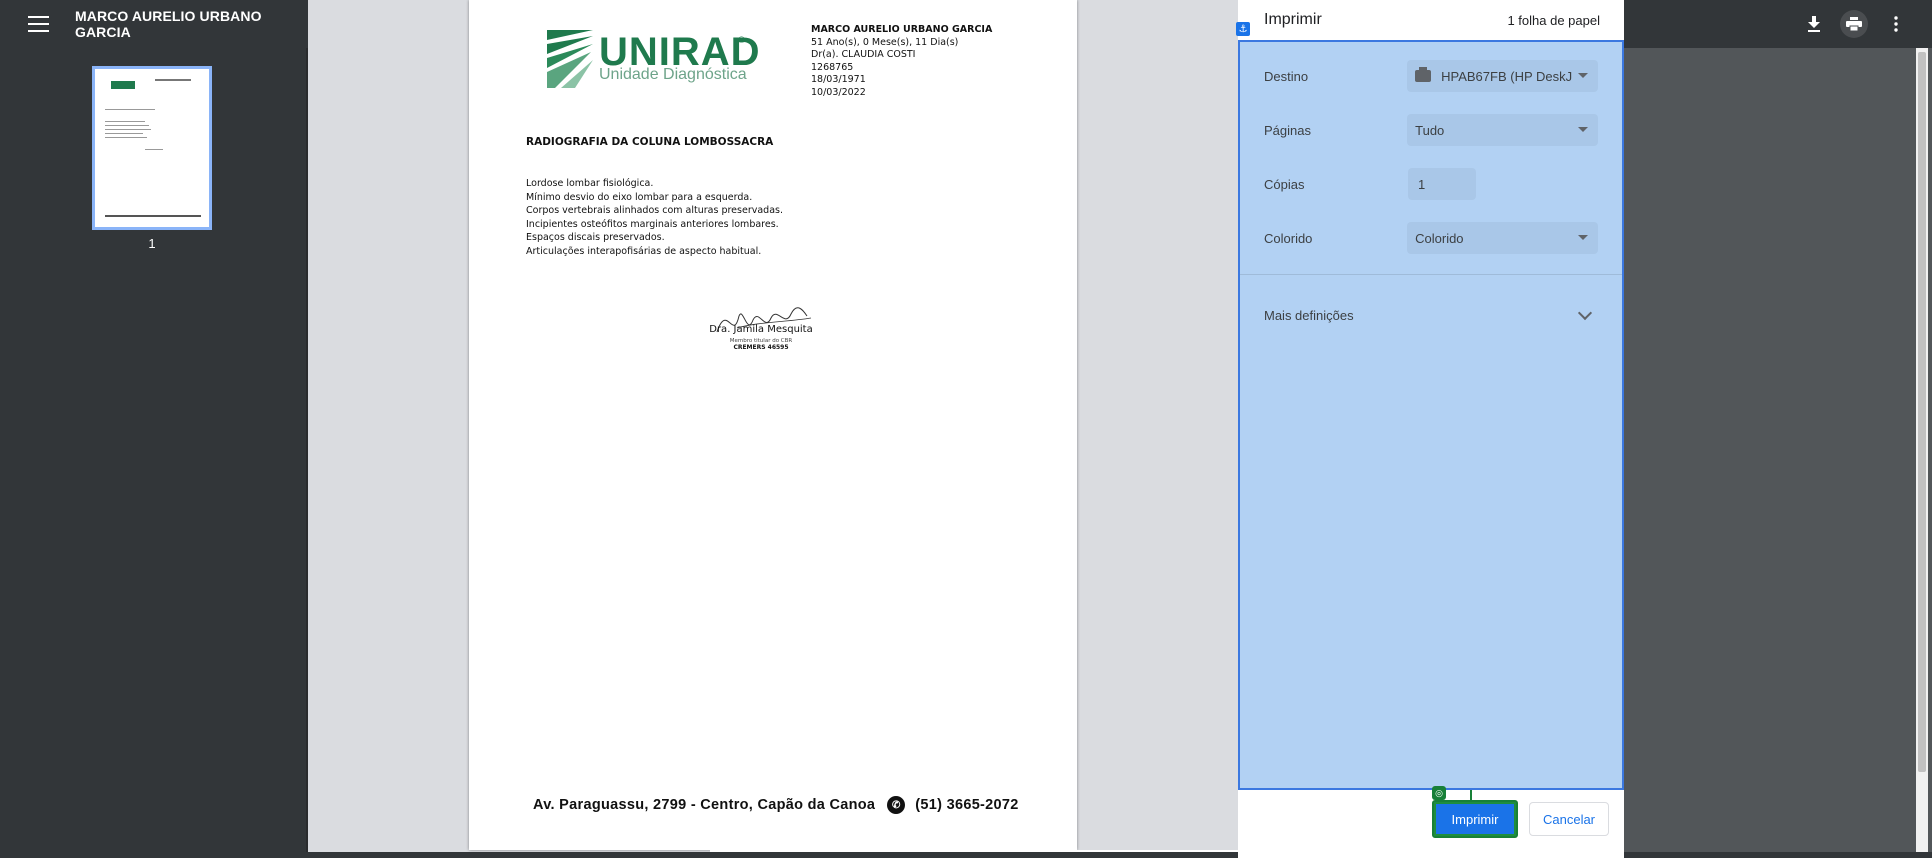 This screenshot has width=1932, height=858. What do you see at coordinates (1778, 24) in the screenshot?
I see `viewer-toolbar-right` at bounding box center [1778, 24].